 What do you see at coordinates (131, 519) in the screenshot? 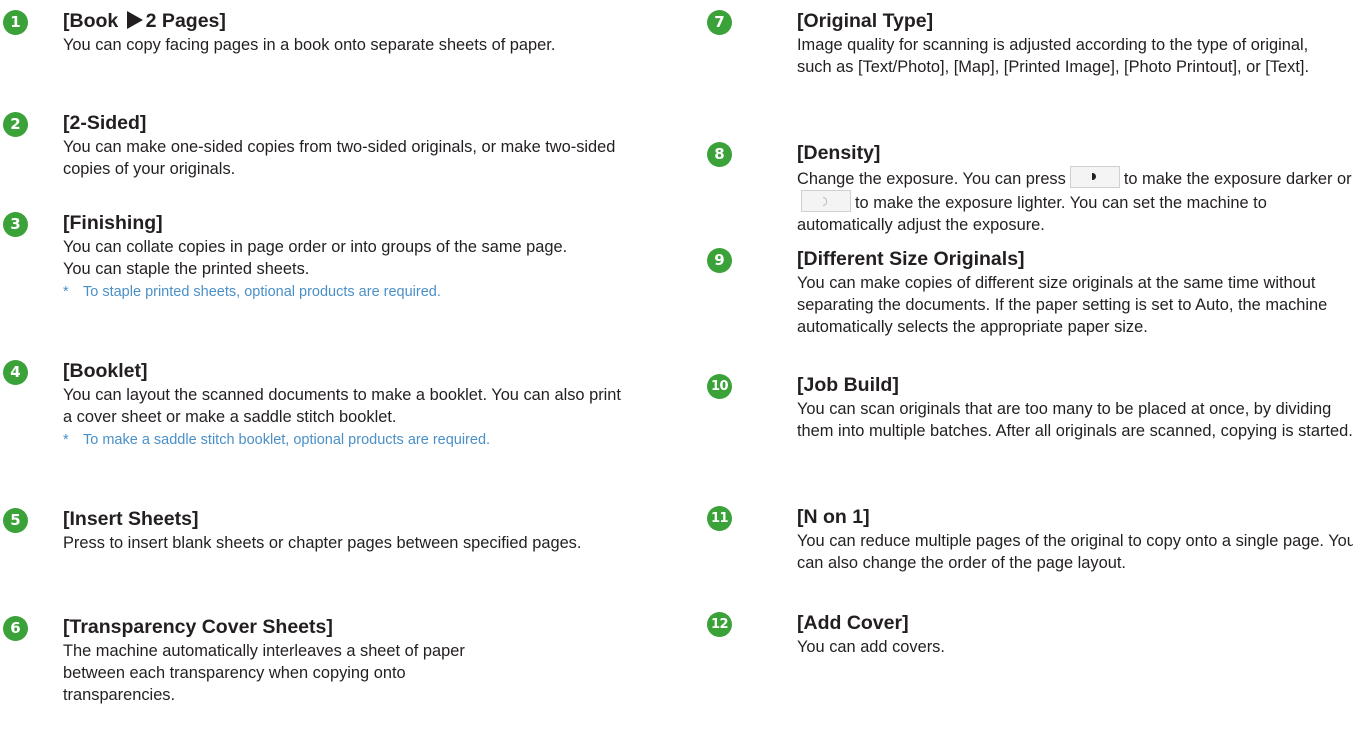
I see `item-title: [Insert Sheets]` at bounding box center [131, 519].